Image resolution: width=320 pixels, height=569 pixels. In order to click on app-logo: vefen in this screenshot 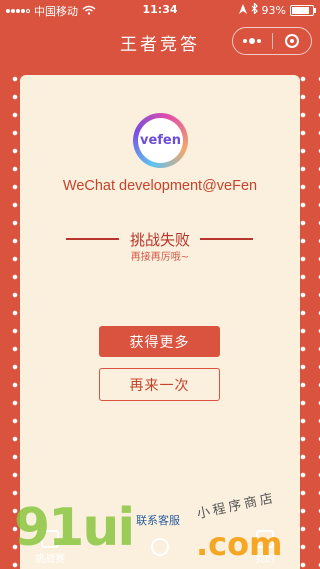, I will do `click(160, 140)`.